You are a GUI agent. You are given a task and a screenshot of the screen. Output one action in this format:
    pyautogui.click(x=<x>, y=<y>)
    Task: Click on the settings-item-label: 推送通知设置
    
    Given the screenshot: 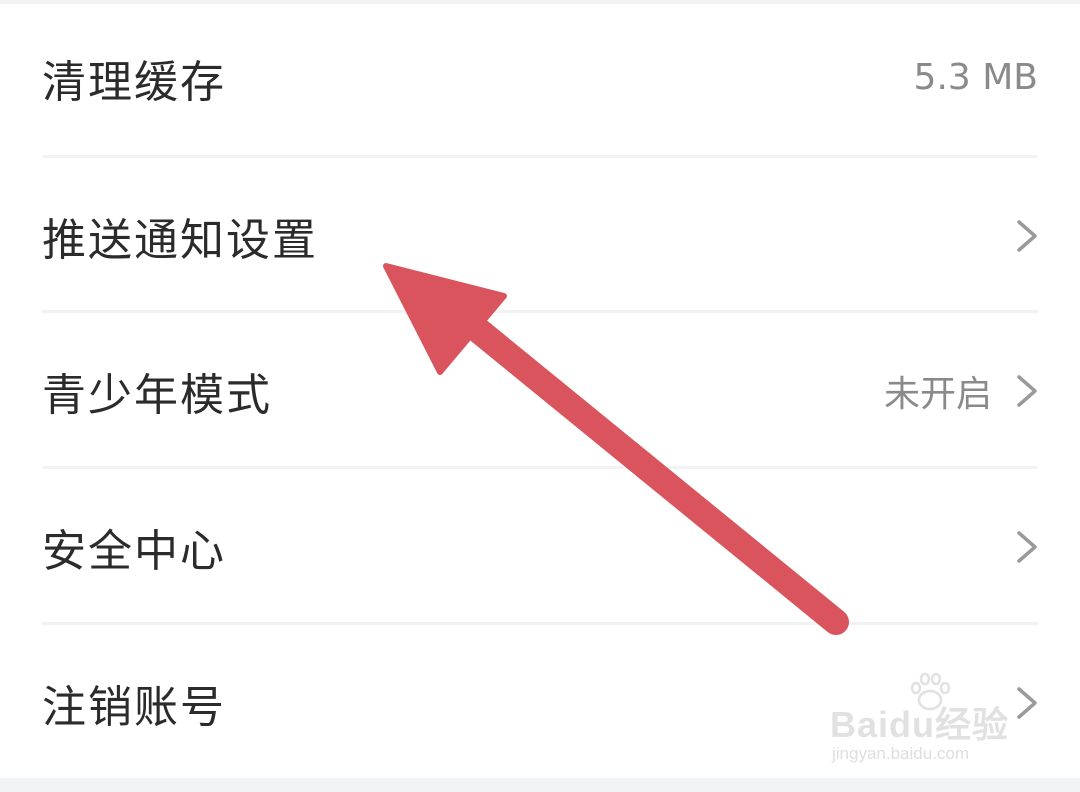 What is the action you would take?
    pyautogui.click(x=180, y=240)
    